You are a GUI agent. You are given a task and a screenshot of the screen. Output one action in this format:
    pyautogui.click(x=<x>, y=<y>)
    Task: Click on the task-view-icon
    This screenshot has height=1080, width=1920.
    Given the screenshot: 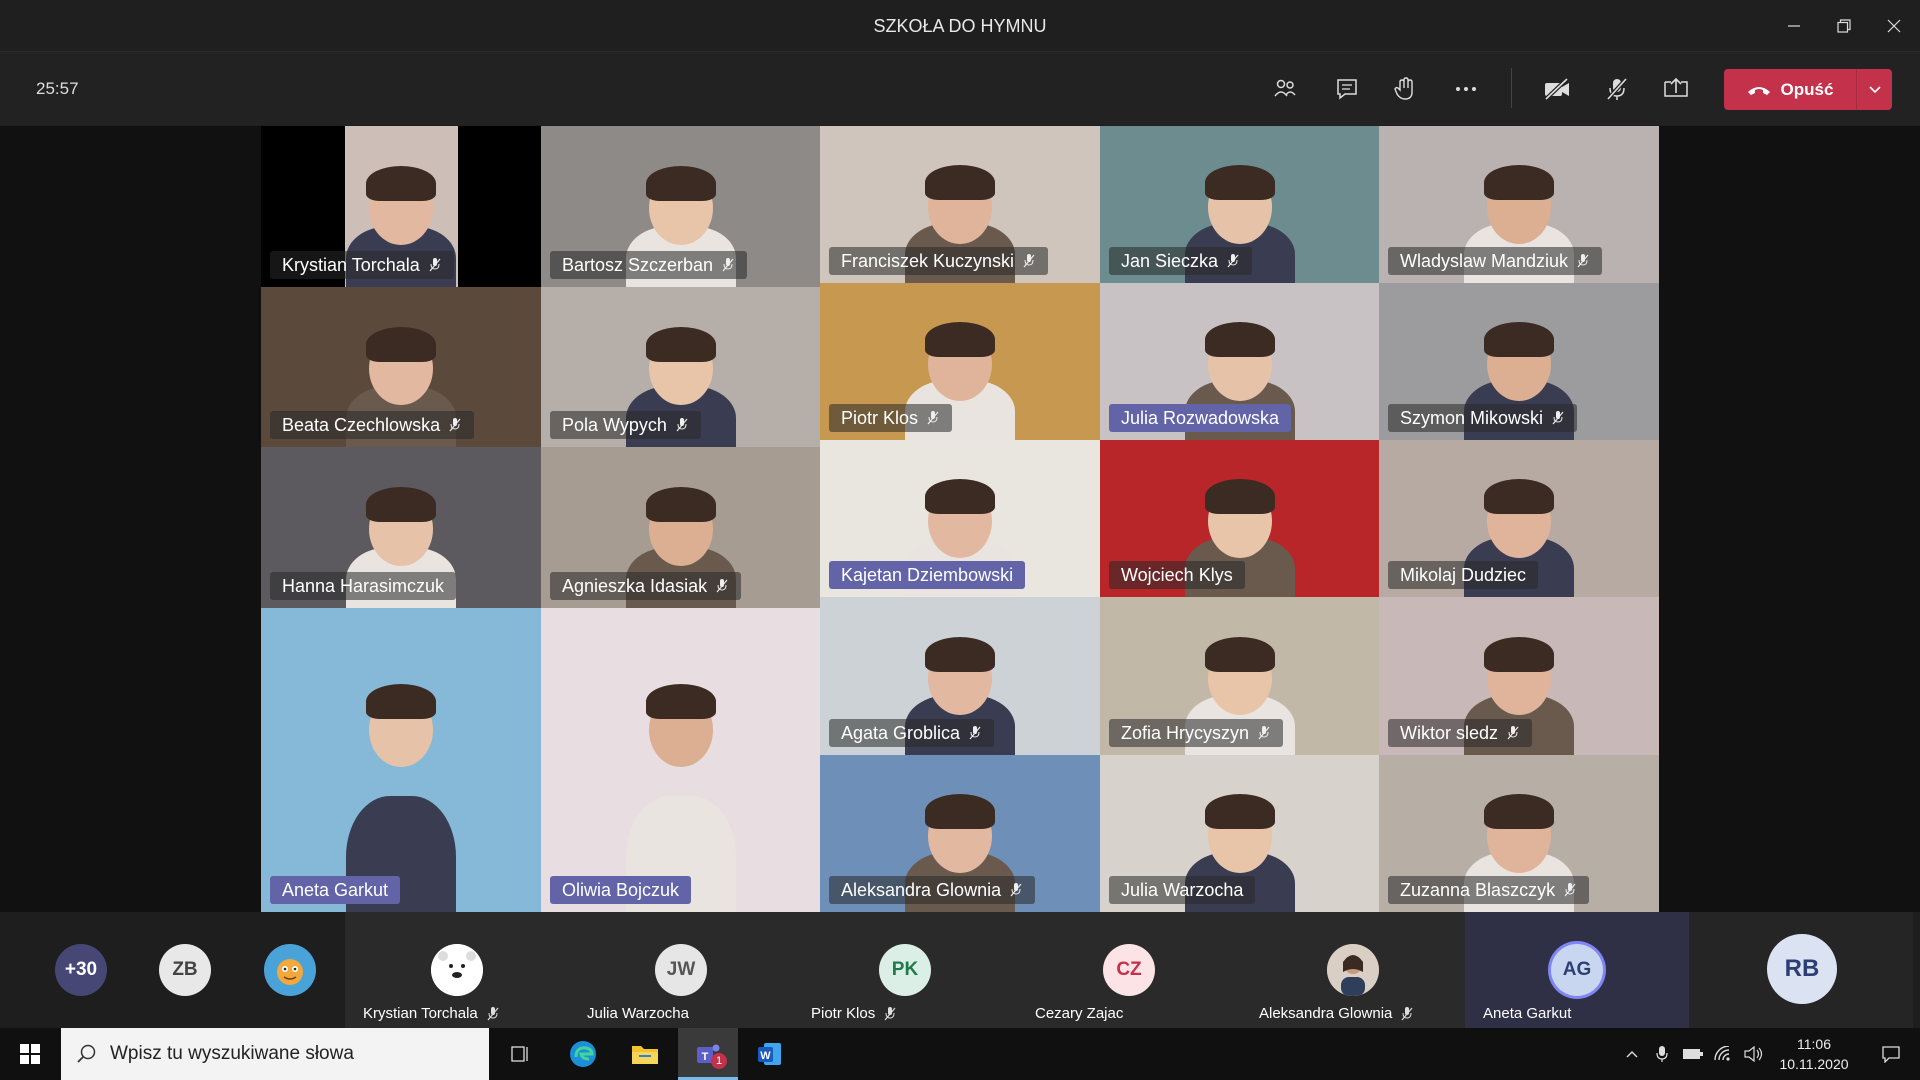 What is the action you would take?
    pyautogui.click(x=519, y=1054)
    